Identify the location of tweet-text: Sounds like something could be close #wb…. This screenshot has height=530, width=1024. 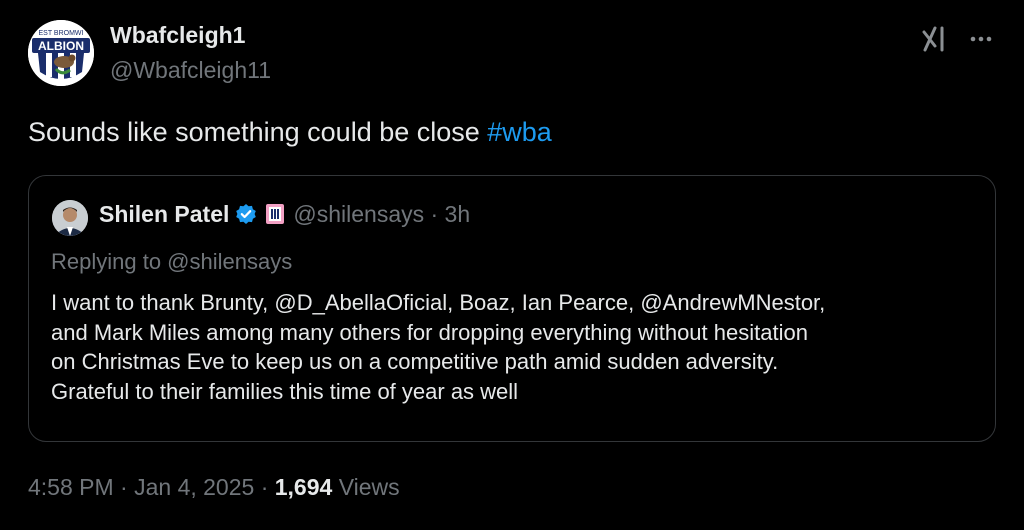
(290, 132).